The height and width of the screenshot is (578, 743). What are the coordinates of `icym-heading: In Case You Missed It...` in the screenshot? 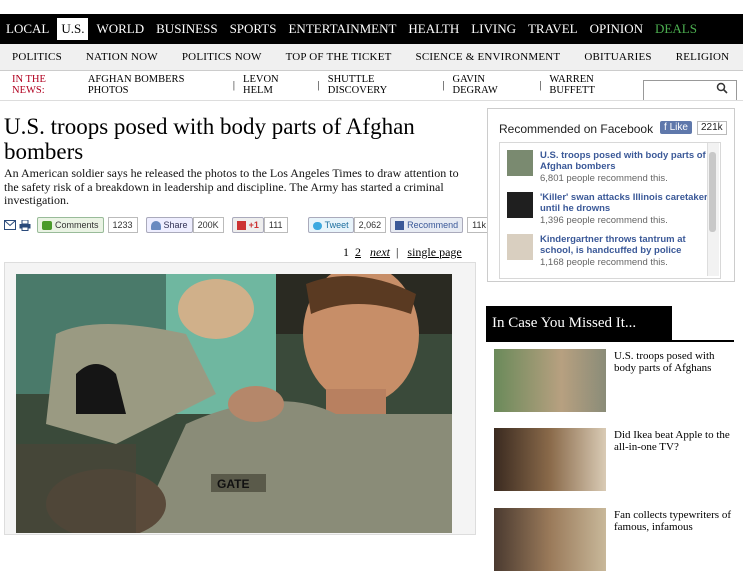 It's located at (579, 323).